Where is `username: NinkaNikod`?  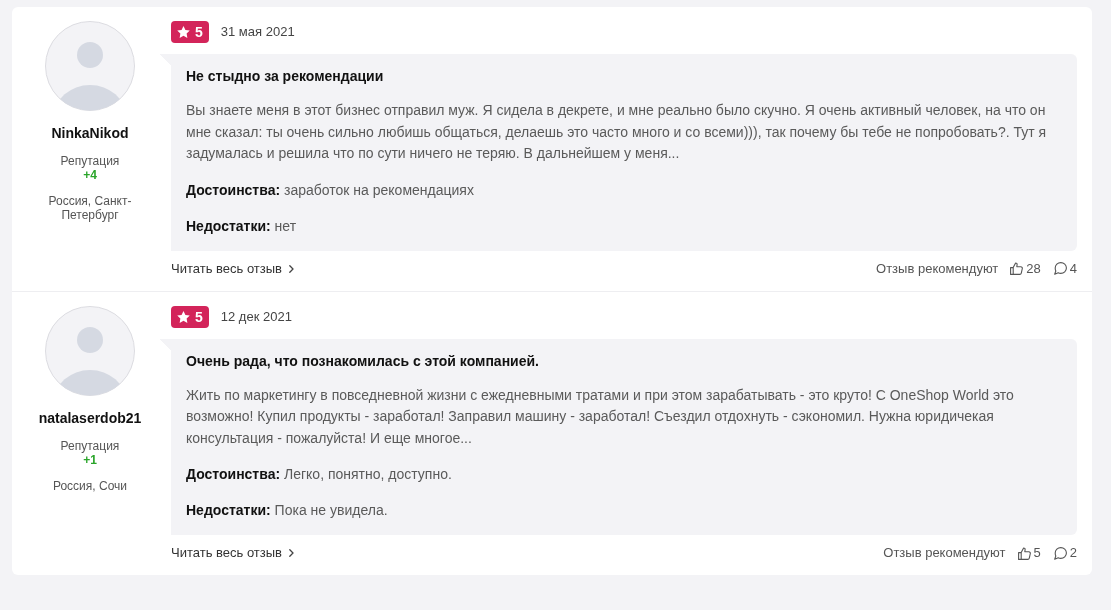
username: NinkaNikod is located at coordinates (90, 133).